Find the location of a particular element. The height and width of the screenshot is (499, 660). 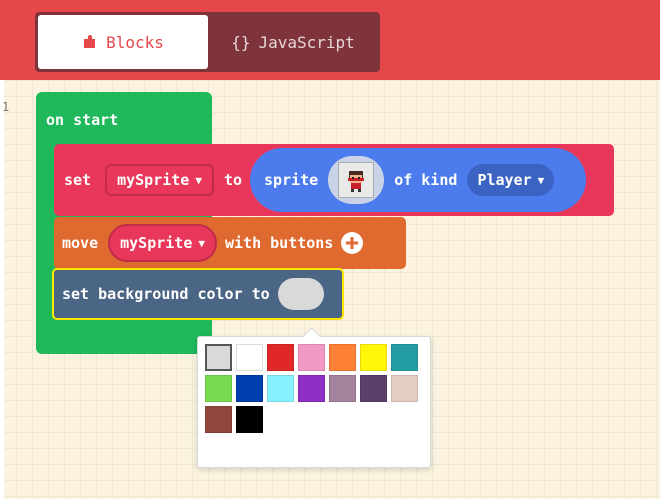

move-with-buttons-block: move mySprite ▼ with buttons is located at coordinates (230, 243).